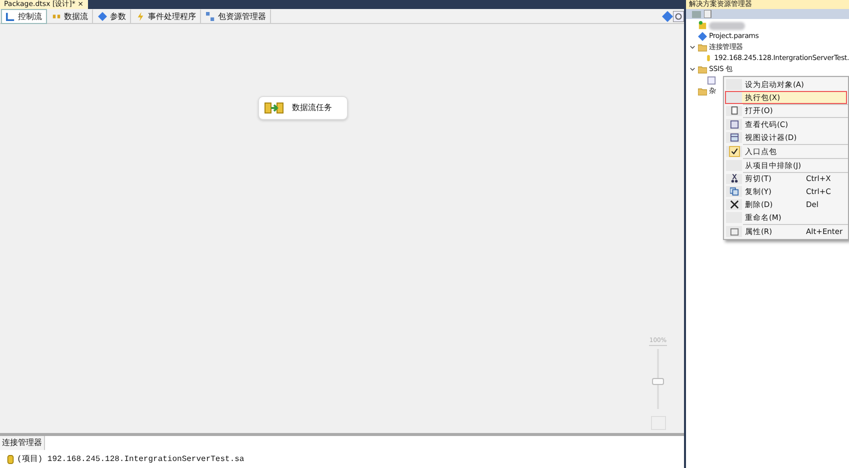 Image resolution: width=849 pixels, height=468 pixels. I want to click on lightning-icon, so click(140, 16).